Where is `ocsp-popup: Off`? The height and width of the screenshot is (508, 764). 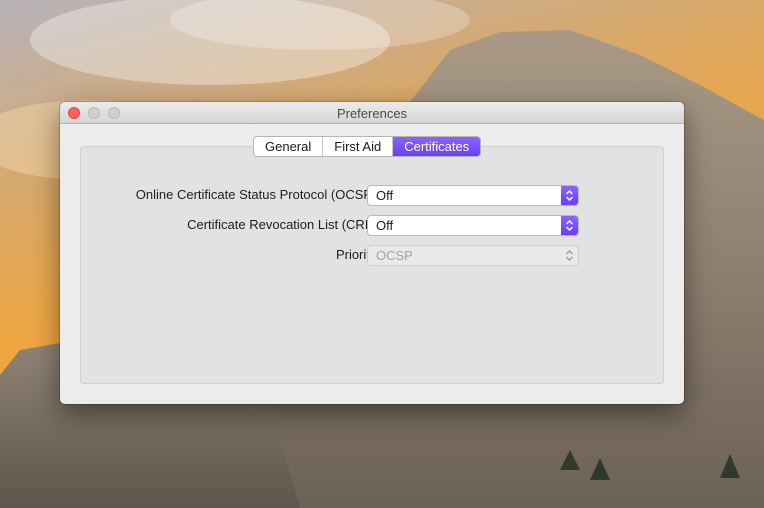 ocsp-popup: Off is located at coordinates (473, 195).